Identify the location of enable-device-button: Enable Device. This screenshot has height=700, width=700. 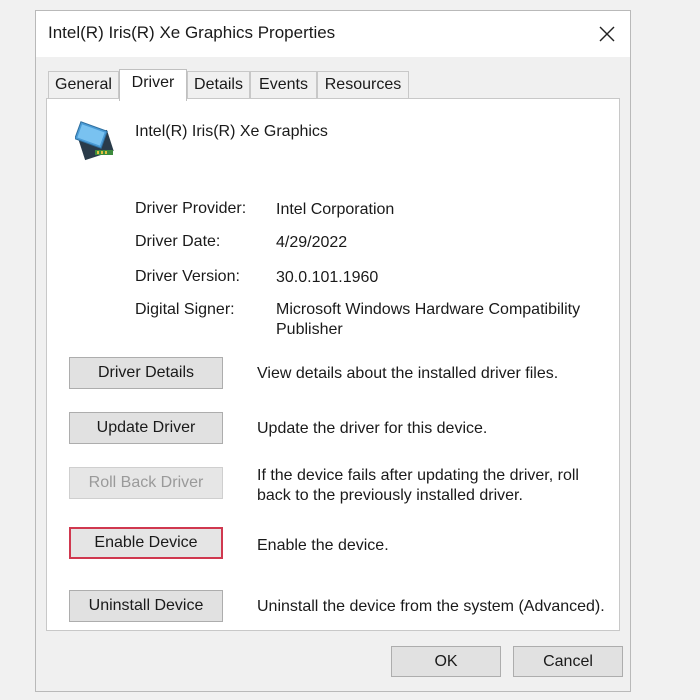
(146, 543).